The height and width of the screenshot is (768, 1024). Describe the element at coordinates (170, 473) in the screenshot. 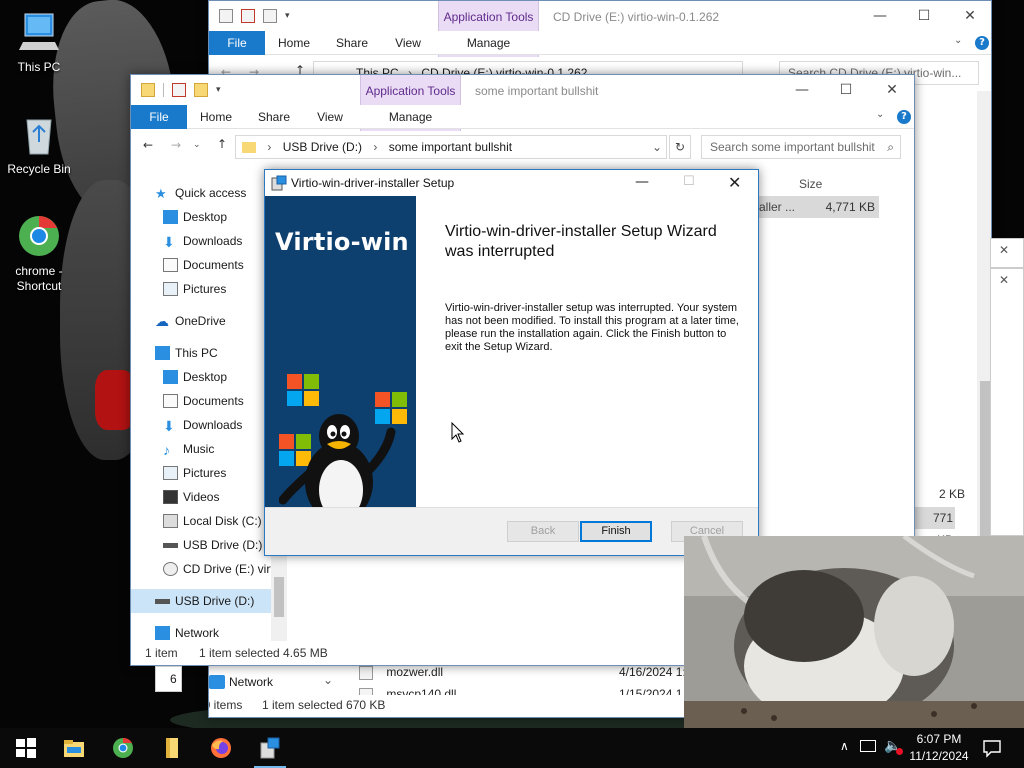

I see `pictures-icon` at that location.